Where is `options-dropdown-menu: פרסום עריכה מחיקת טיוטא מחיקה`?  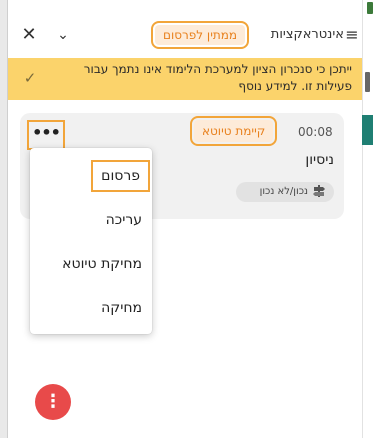 options-dropdown-menu: פרסום עריכה מחיקת טיוטא מחיקה is located at coordinates (91, 241).